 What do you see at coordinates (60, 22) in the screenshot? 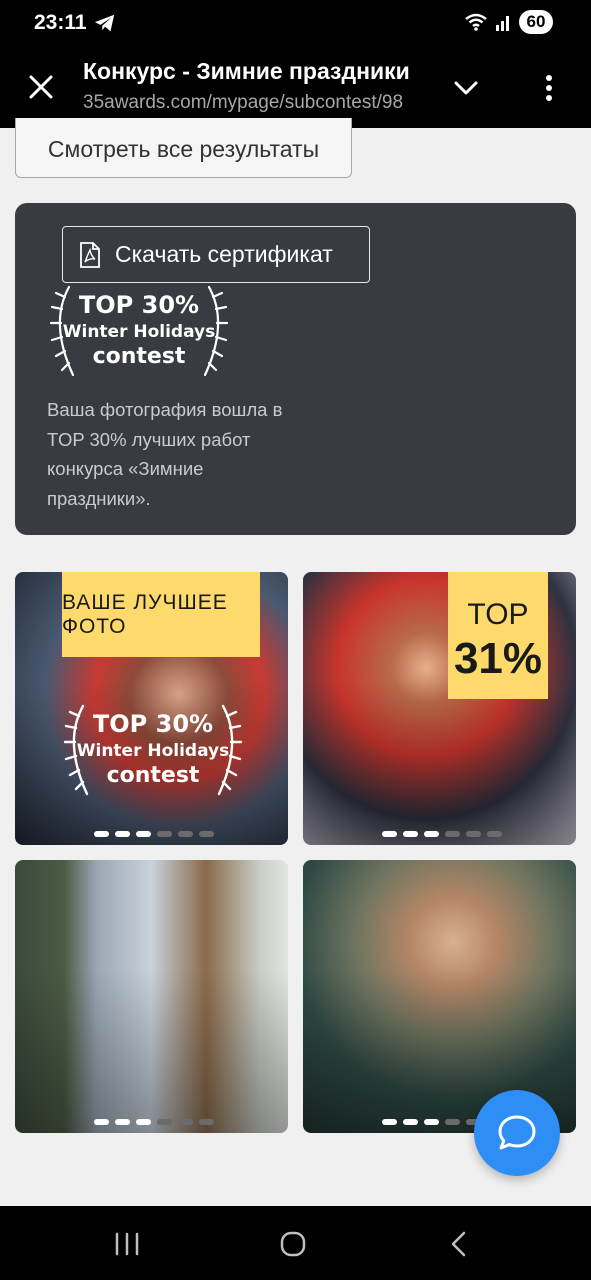
I see `status-time: 23:11` at bounding box center [60, 22].